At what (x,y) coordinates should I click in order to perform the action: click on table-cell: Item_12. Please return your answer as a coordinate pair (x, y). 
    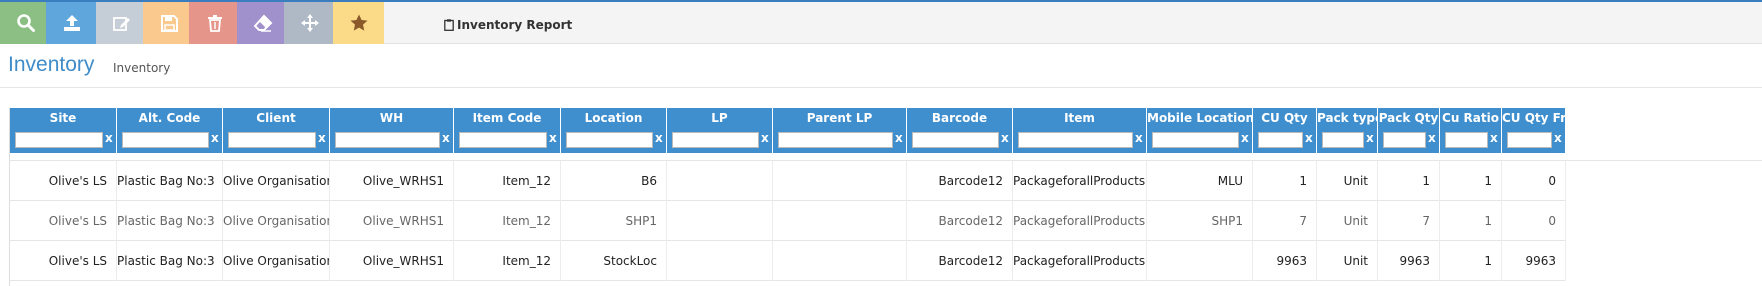
    Looking at the image, I should click on (507, 221).